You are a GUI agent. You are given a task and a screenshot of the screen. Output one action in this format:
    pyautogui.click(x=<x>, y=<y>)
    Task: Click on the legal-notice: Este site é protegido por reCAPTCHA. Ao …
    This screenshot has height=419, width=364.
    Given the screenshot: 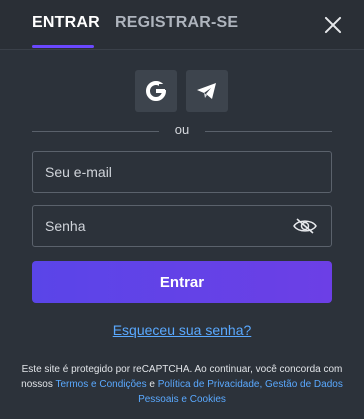 What is the action you would take?
    pyautogui.click(x=182, y=384)
    